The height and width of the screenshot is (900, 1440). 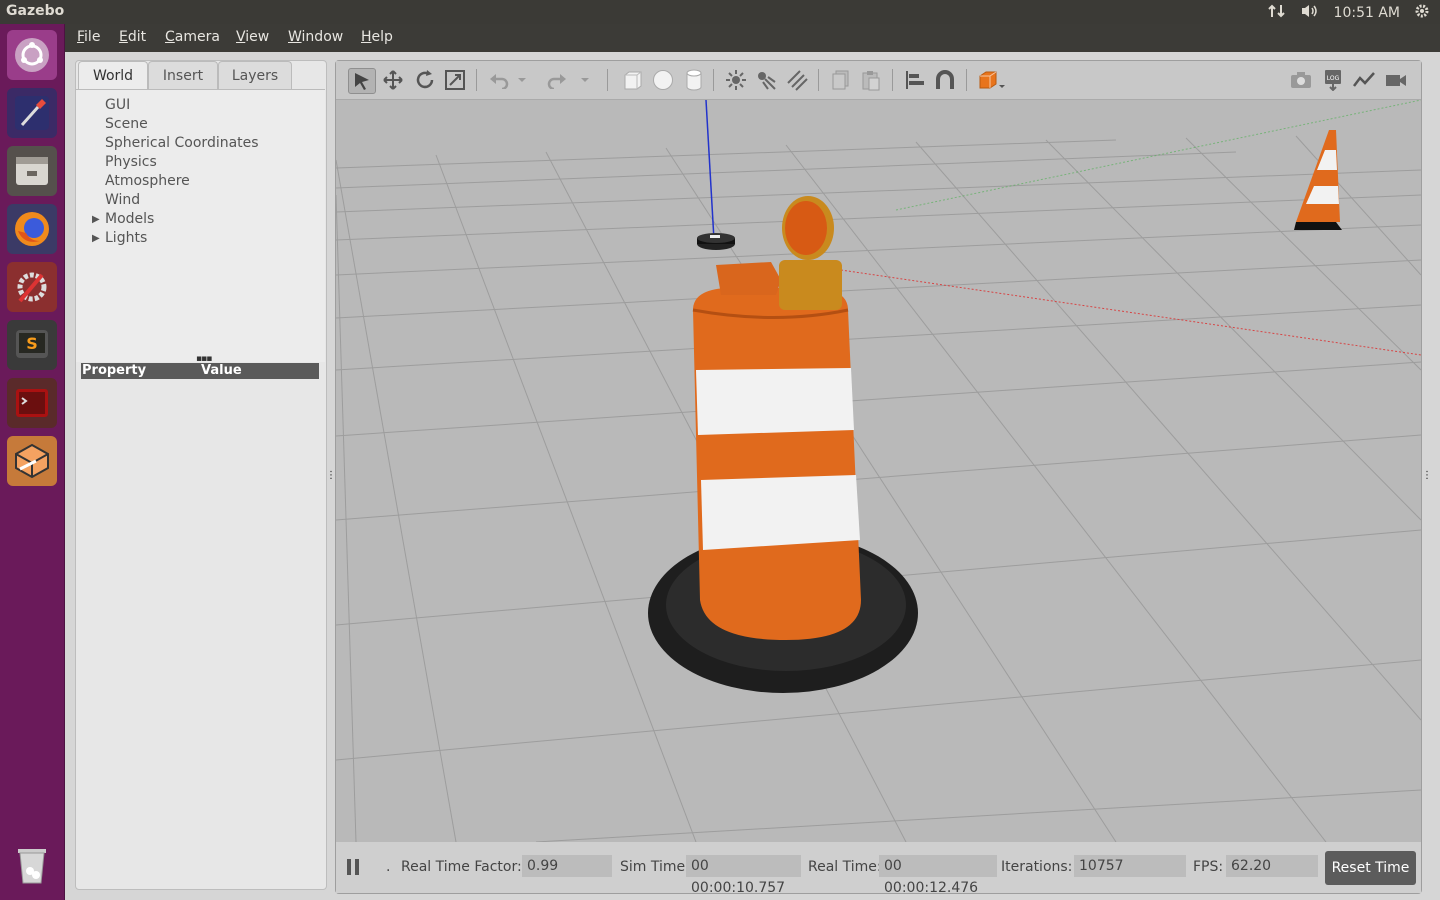 I want to click on fps-value: 62.20, so click(x=1272, y=866).